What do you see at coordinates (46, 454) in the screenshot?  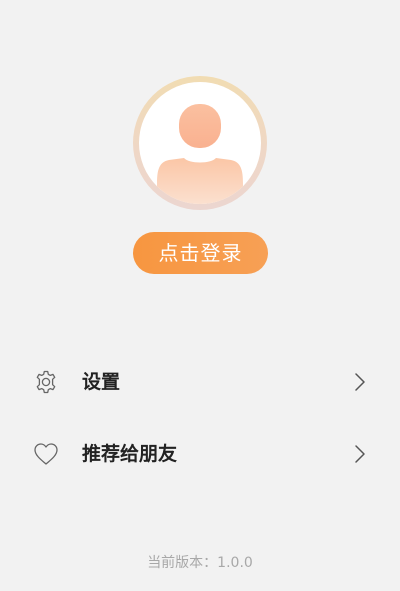 I see `heart-icon` at bounding box center [46, 454].